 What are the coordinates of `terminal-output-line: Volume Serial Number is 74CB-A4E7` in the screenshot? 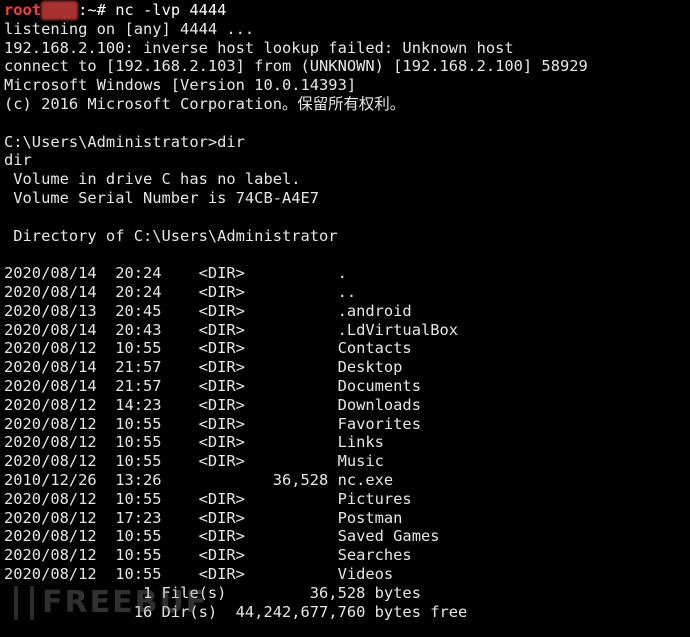 It's located at (162, 197).